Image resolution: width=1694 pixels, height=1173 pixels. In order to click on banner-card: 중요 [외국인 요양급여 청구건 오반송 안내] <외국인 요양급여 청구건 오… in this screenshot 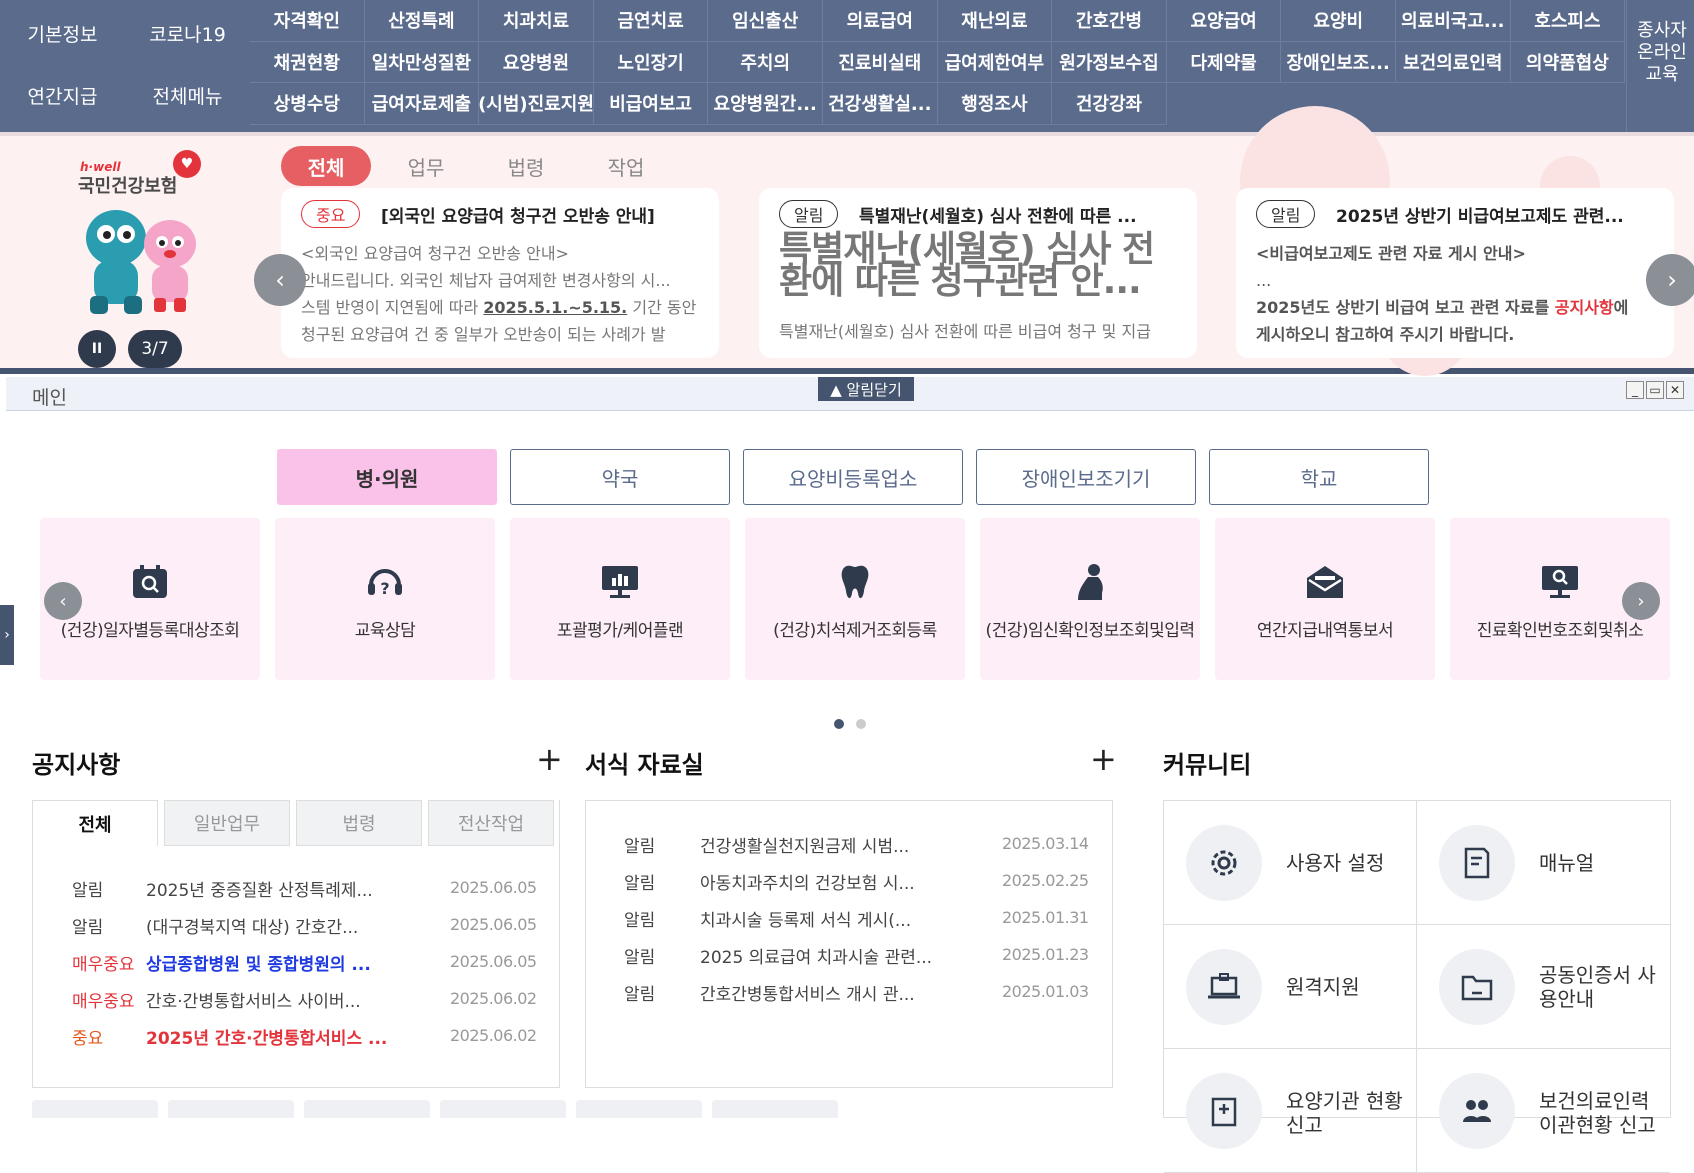, I will do `click(500, 273)`.